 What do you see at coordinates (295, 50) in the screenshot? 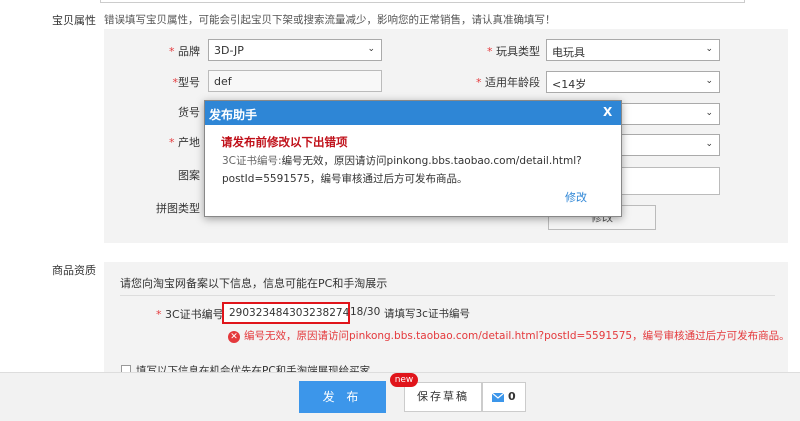
I see `brand-select: 3D-JP ⌄` at bounding box center [295, 50].